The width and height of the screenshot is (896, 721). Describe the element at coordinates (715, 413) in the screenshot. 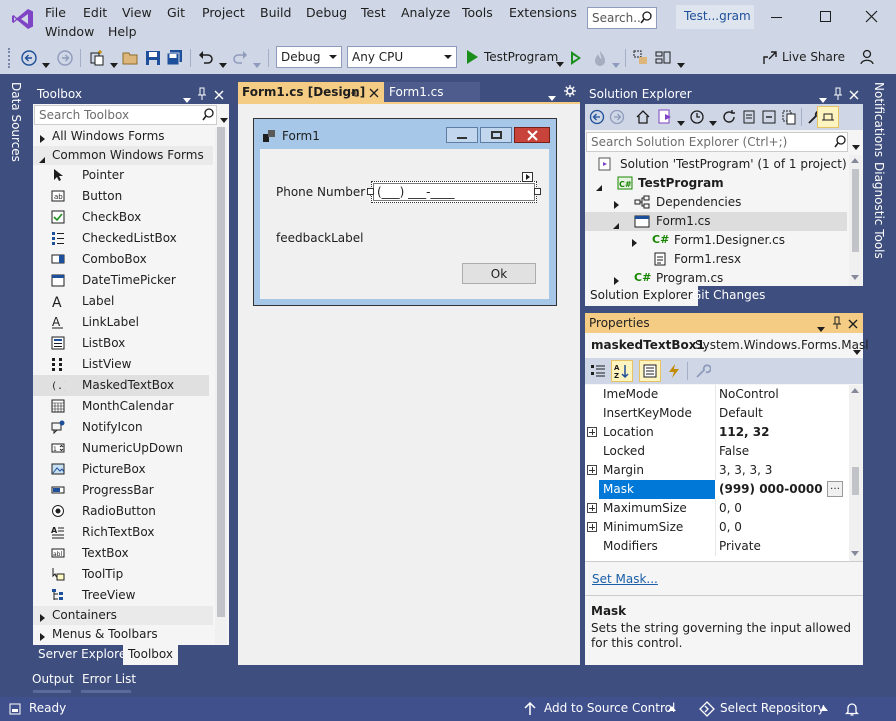

I see `property-row: InsertKeyMode Default` at that location.